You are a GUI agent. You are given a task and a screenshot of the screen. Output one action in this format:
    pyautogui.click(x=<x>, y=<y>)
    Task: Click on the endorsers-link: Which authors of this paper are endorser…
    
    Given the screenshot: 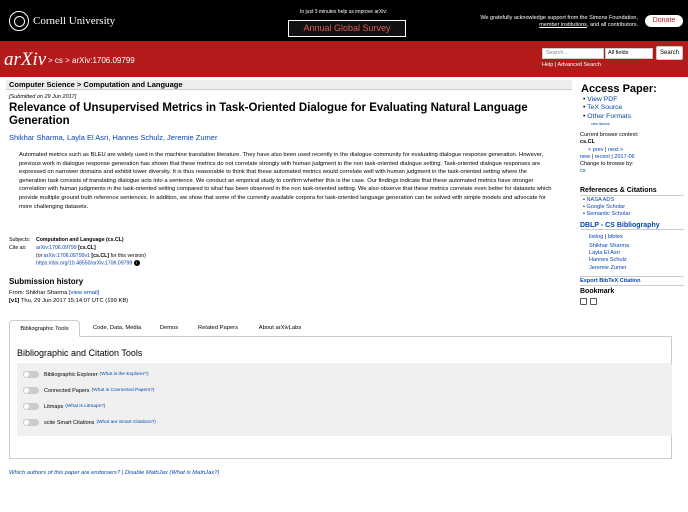 What is the action you would take?
    pyautogui.click(x=64, y=473)
    